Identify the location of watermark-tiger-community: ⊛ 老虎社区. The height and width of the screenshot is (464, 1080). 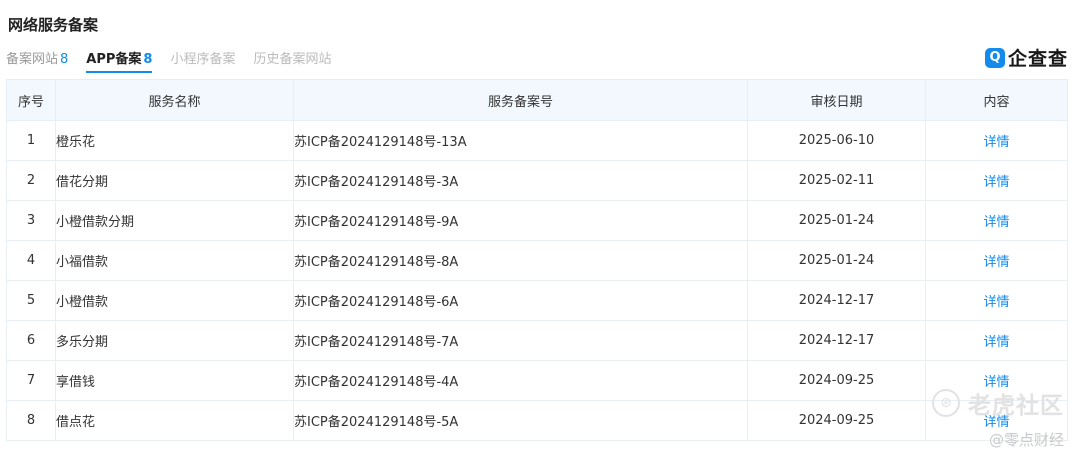
(998, 403).